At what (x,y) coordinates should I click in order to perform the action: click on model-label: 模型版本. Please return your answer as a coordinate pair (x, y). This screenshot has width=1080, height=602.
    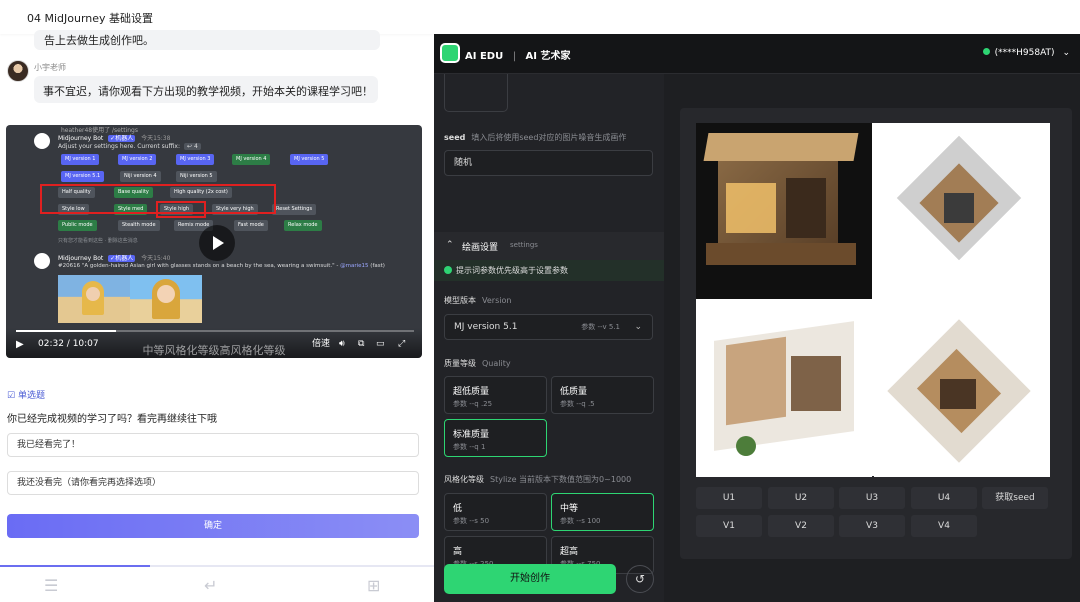
    Looking at the image, I should click on (460, 300).